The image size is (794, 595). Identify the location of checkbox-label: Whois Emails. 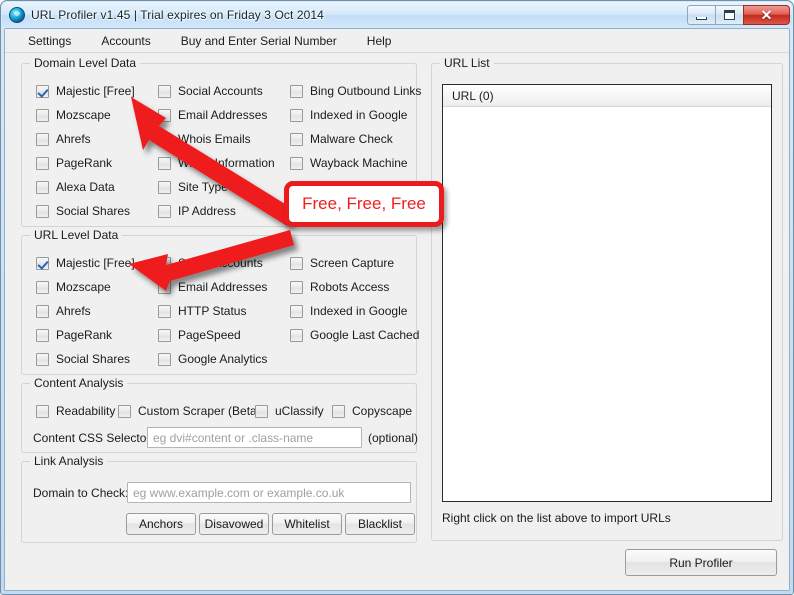
(214, 139).